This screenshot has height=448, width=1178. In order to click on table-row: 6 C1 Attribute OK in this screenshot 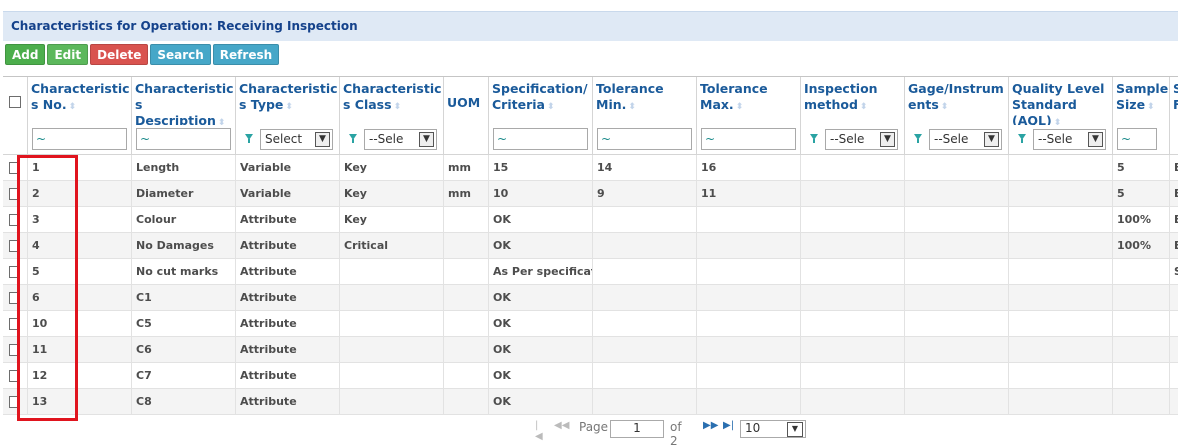, I will do `click(590, 298)`.